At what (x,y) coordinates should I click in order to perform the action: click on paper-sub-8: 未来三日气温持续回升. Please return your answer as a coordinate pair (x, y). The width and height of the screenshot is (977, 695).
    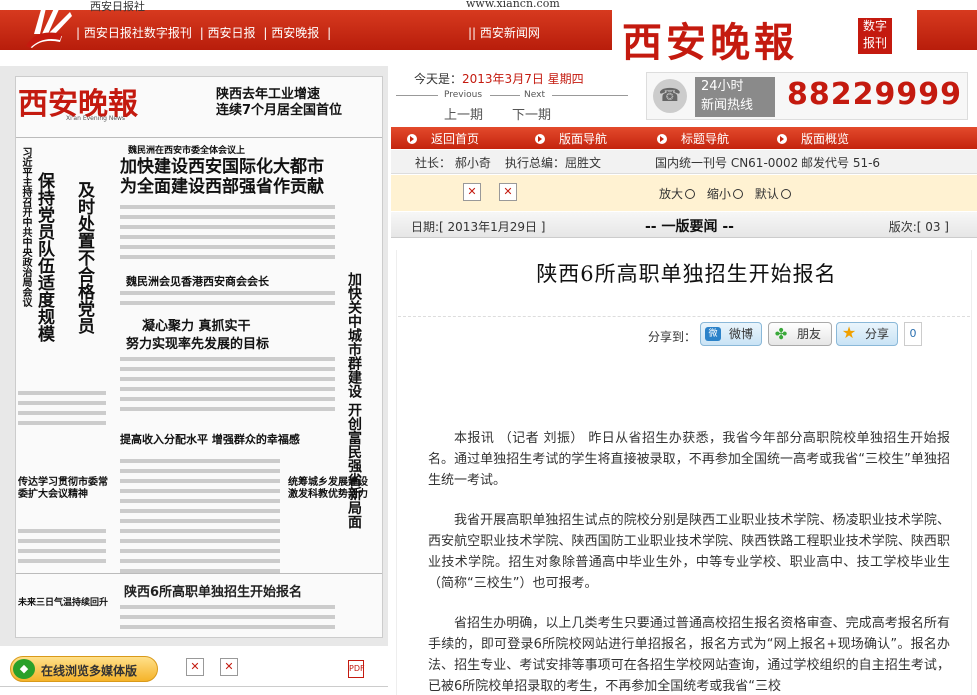
    Looking at the image, I should click on (63, 601).